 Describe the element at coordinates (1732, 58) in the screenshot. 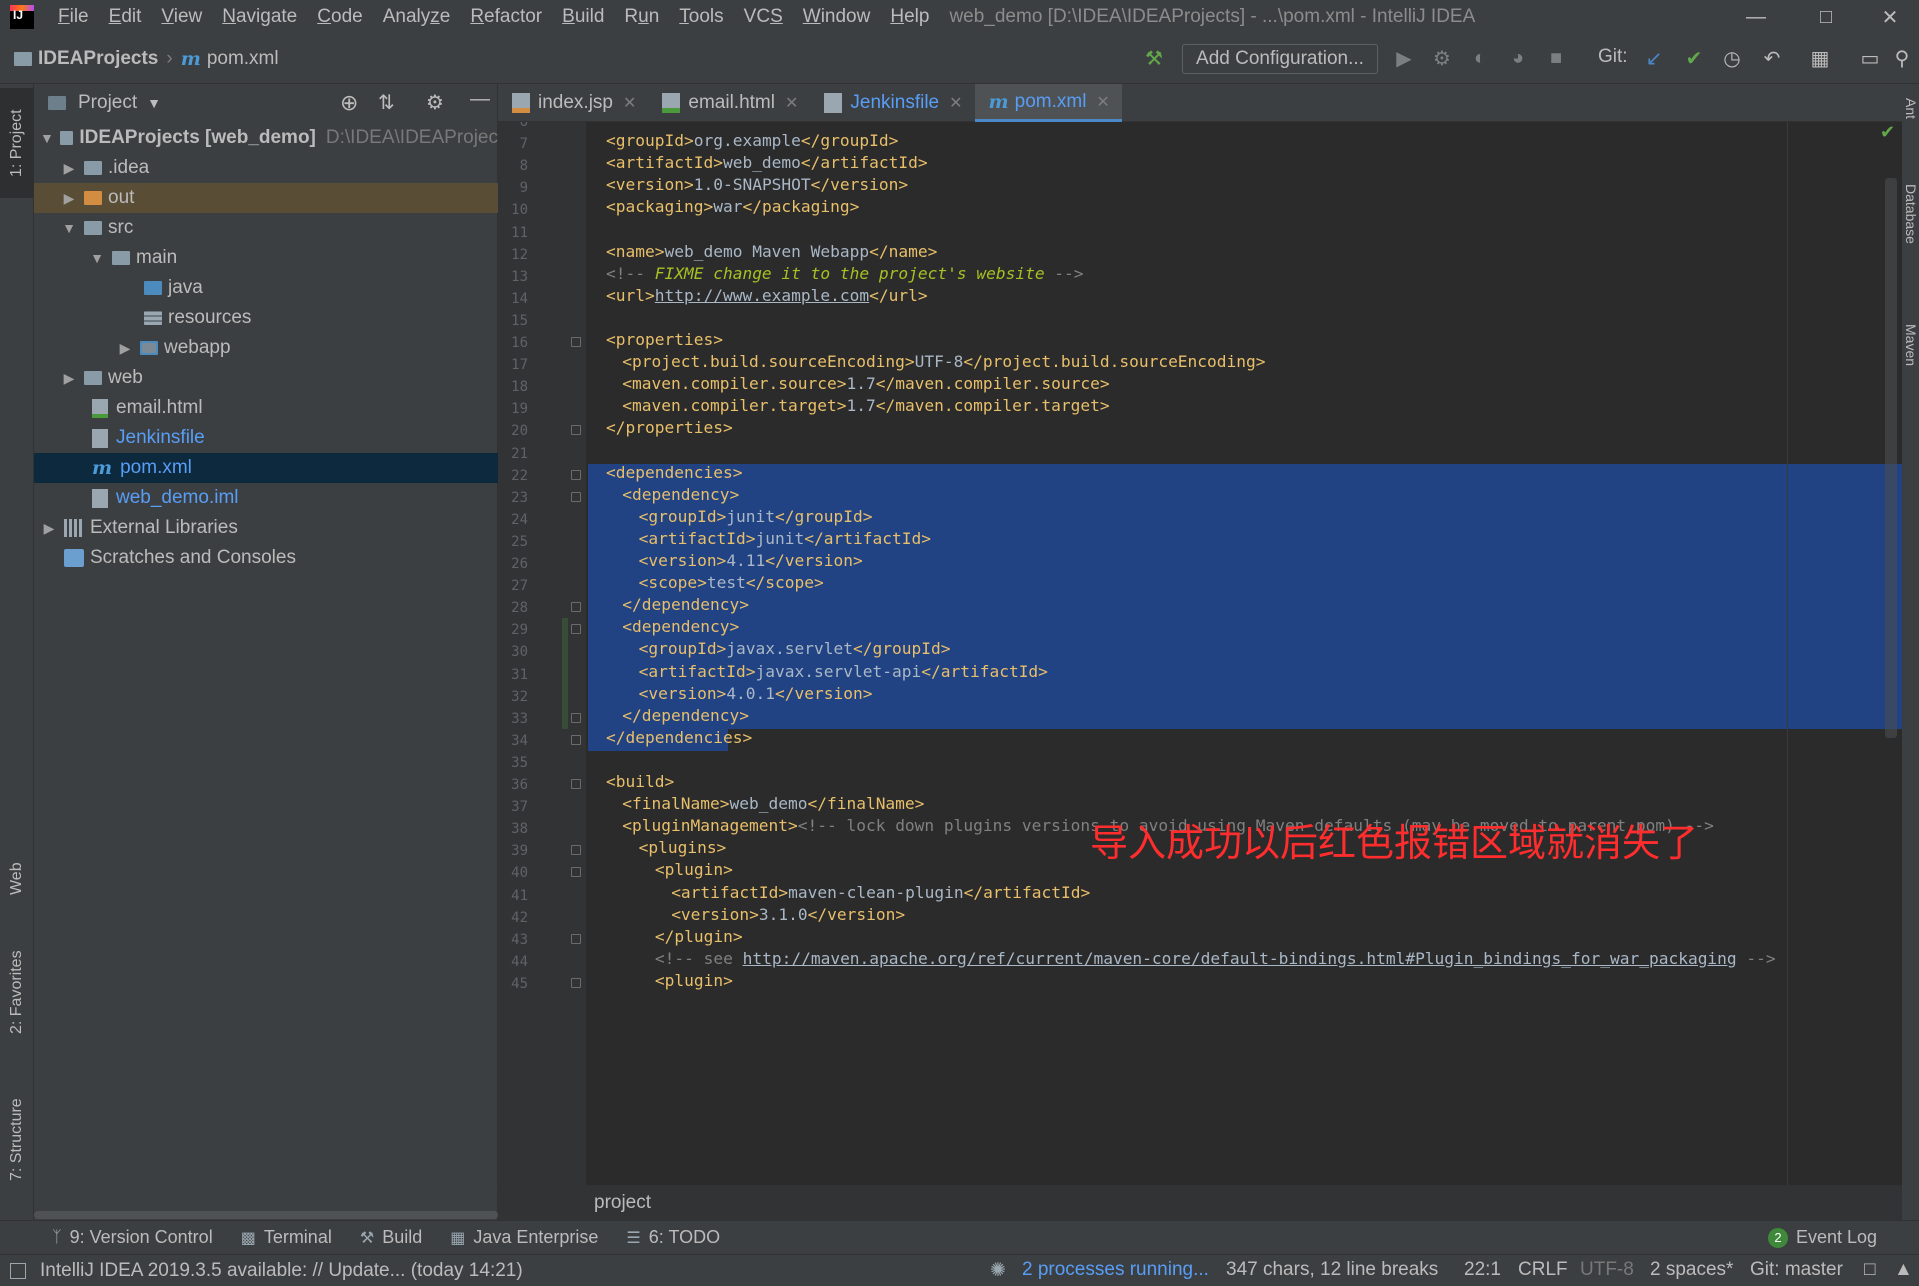

I see `history-icon: ◷` at that location.